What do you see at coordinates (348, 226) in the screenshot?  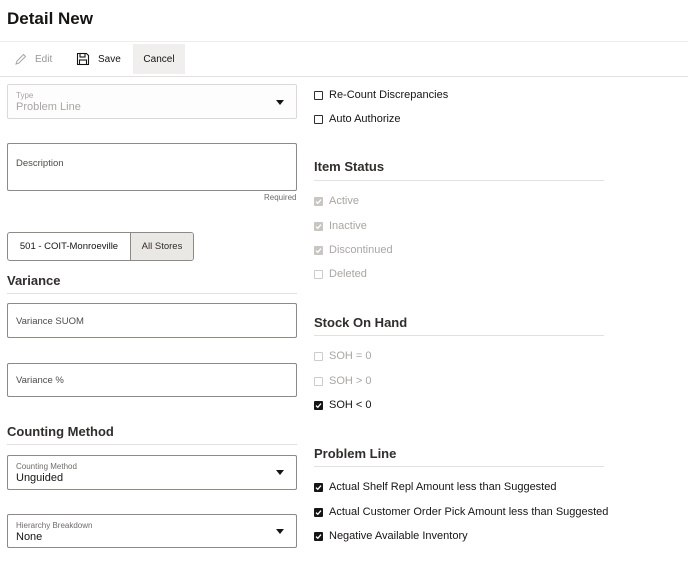 I see `item-status-label: Inactive` at bounding box center [348, 226].